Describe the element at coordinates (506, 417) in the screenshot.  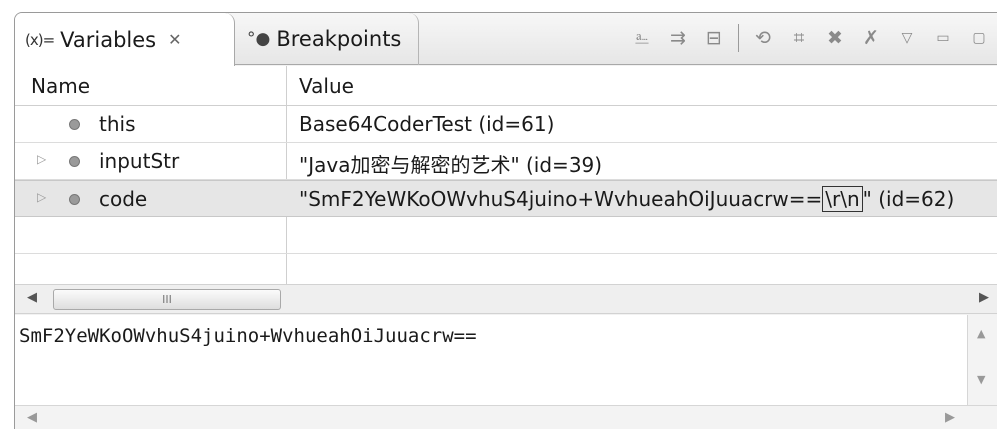
I see `detail-horizontal-scrollbar: ◀ ▶` at that location.